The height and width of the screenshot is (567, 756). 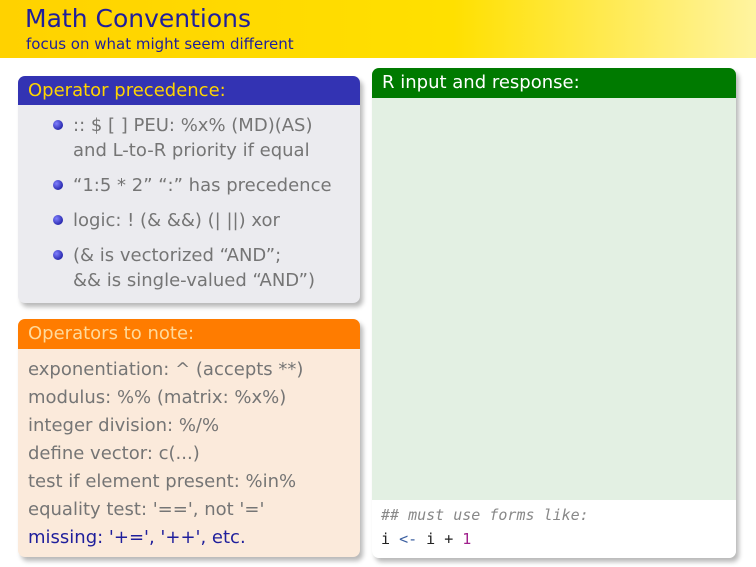 I want to click on r-code-block: ## must use forms like: i <- i + 1, so click(x=554, y=529).